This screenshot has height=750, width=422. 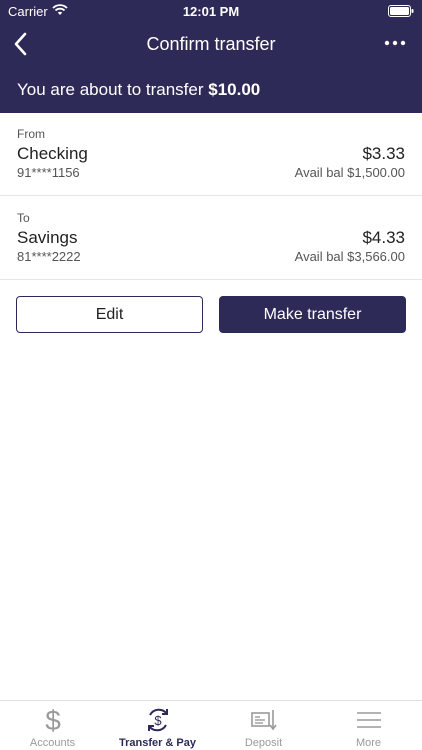 I want to click on from-account-name: Checking, so click(x=52, y=153).